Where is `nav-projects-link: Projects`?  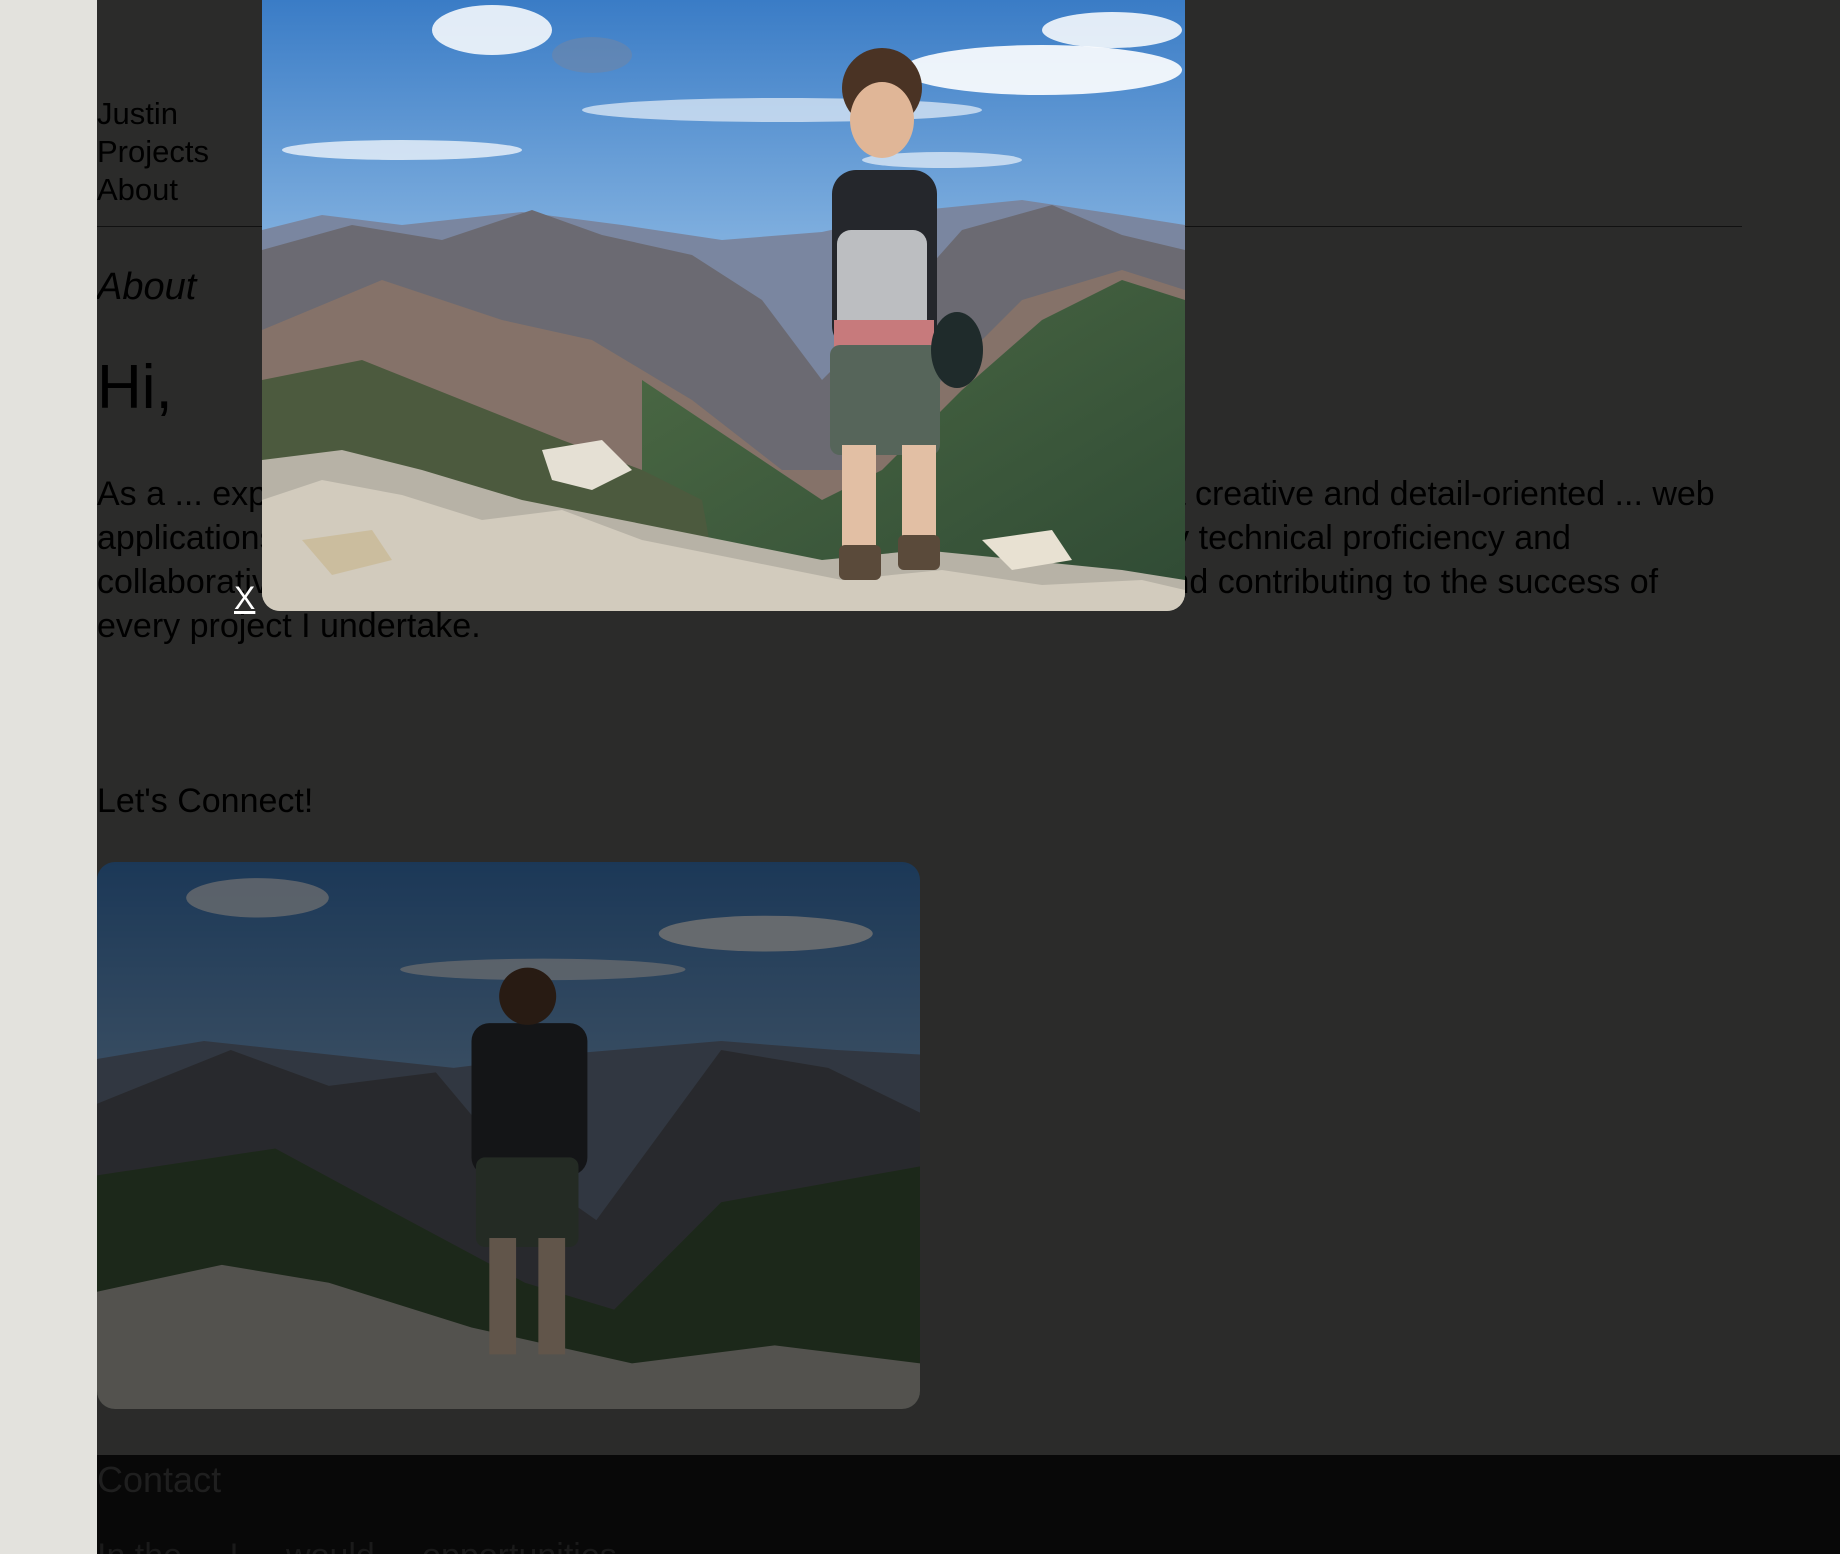 nav-projects-link: Projects is located at coordinates (153, 152).